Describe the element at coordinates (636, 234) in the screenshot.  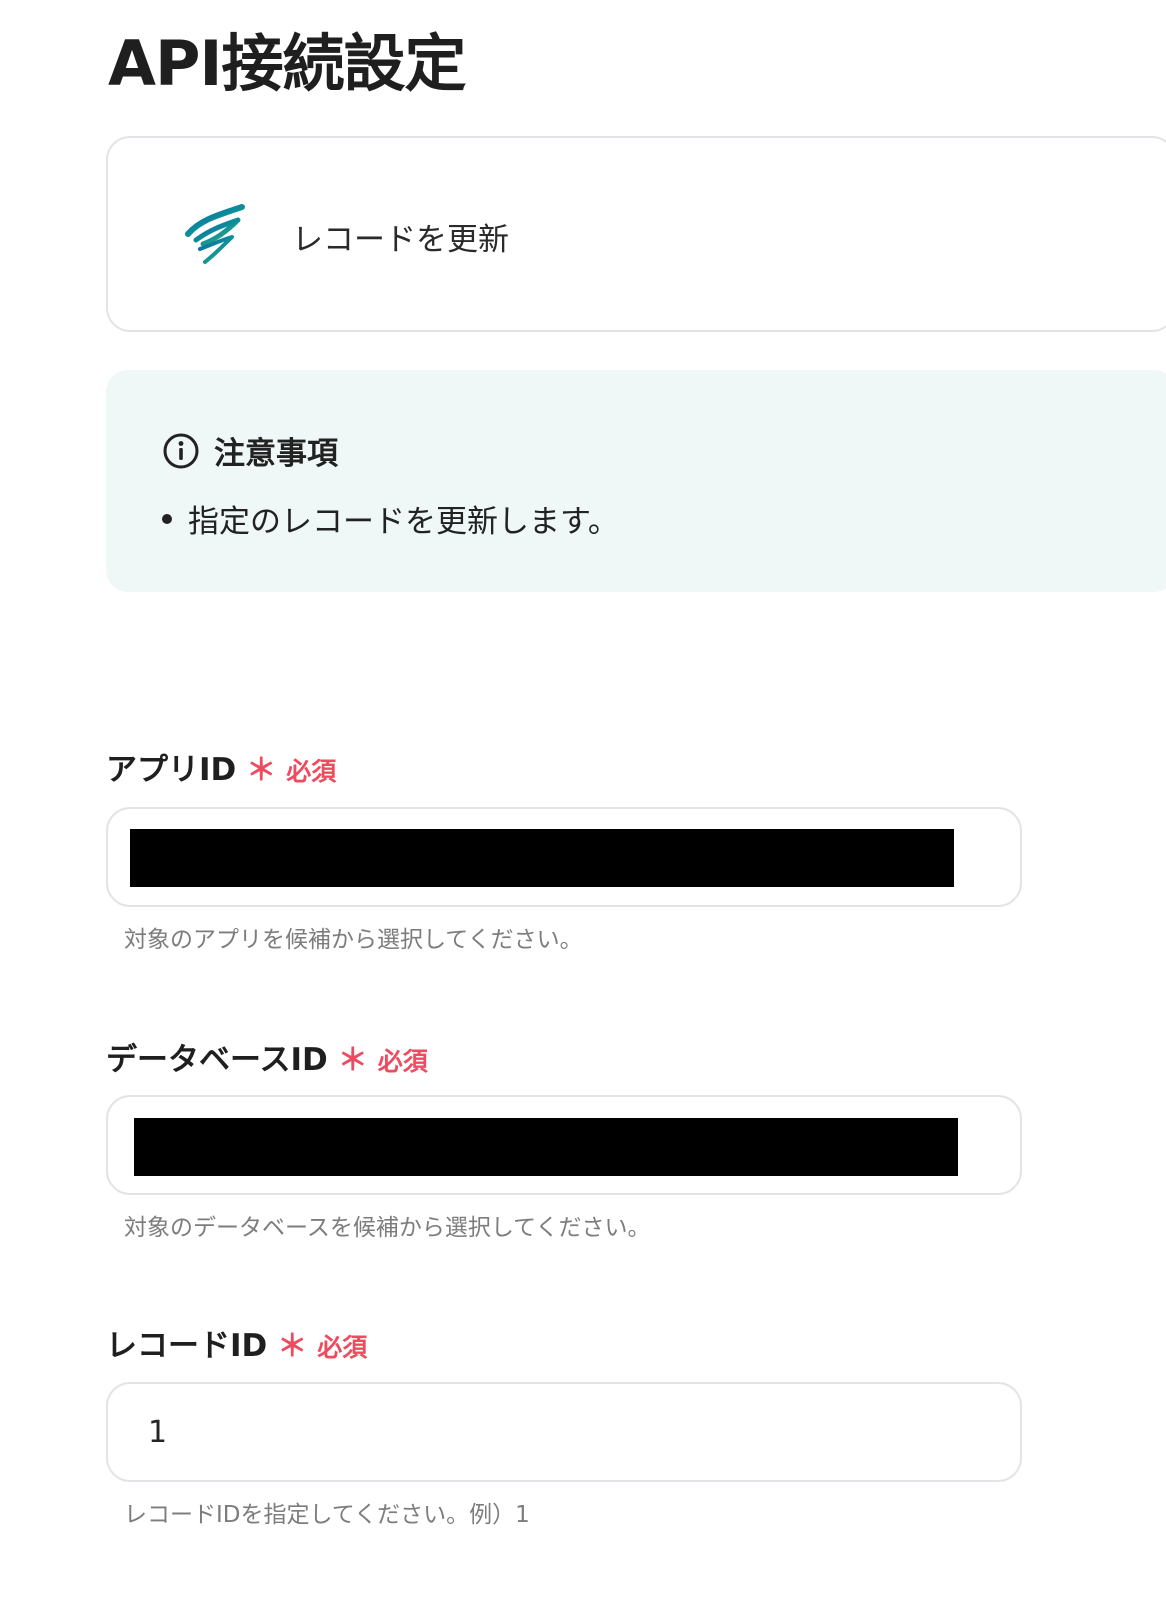
I see `action-card: レコードを更新` at that location.